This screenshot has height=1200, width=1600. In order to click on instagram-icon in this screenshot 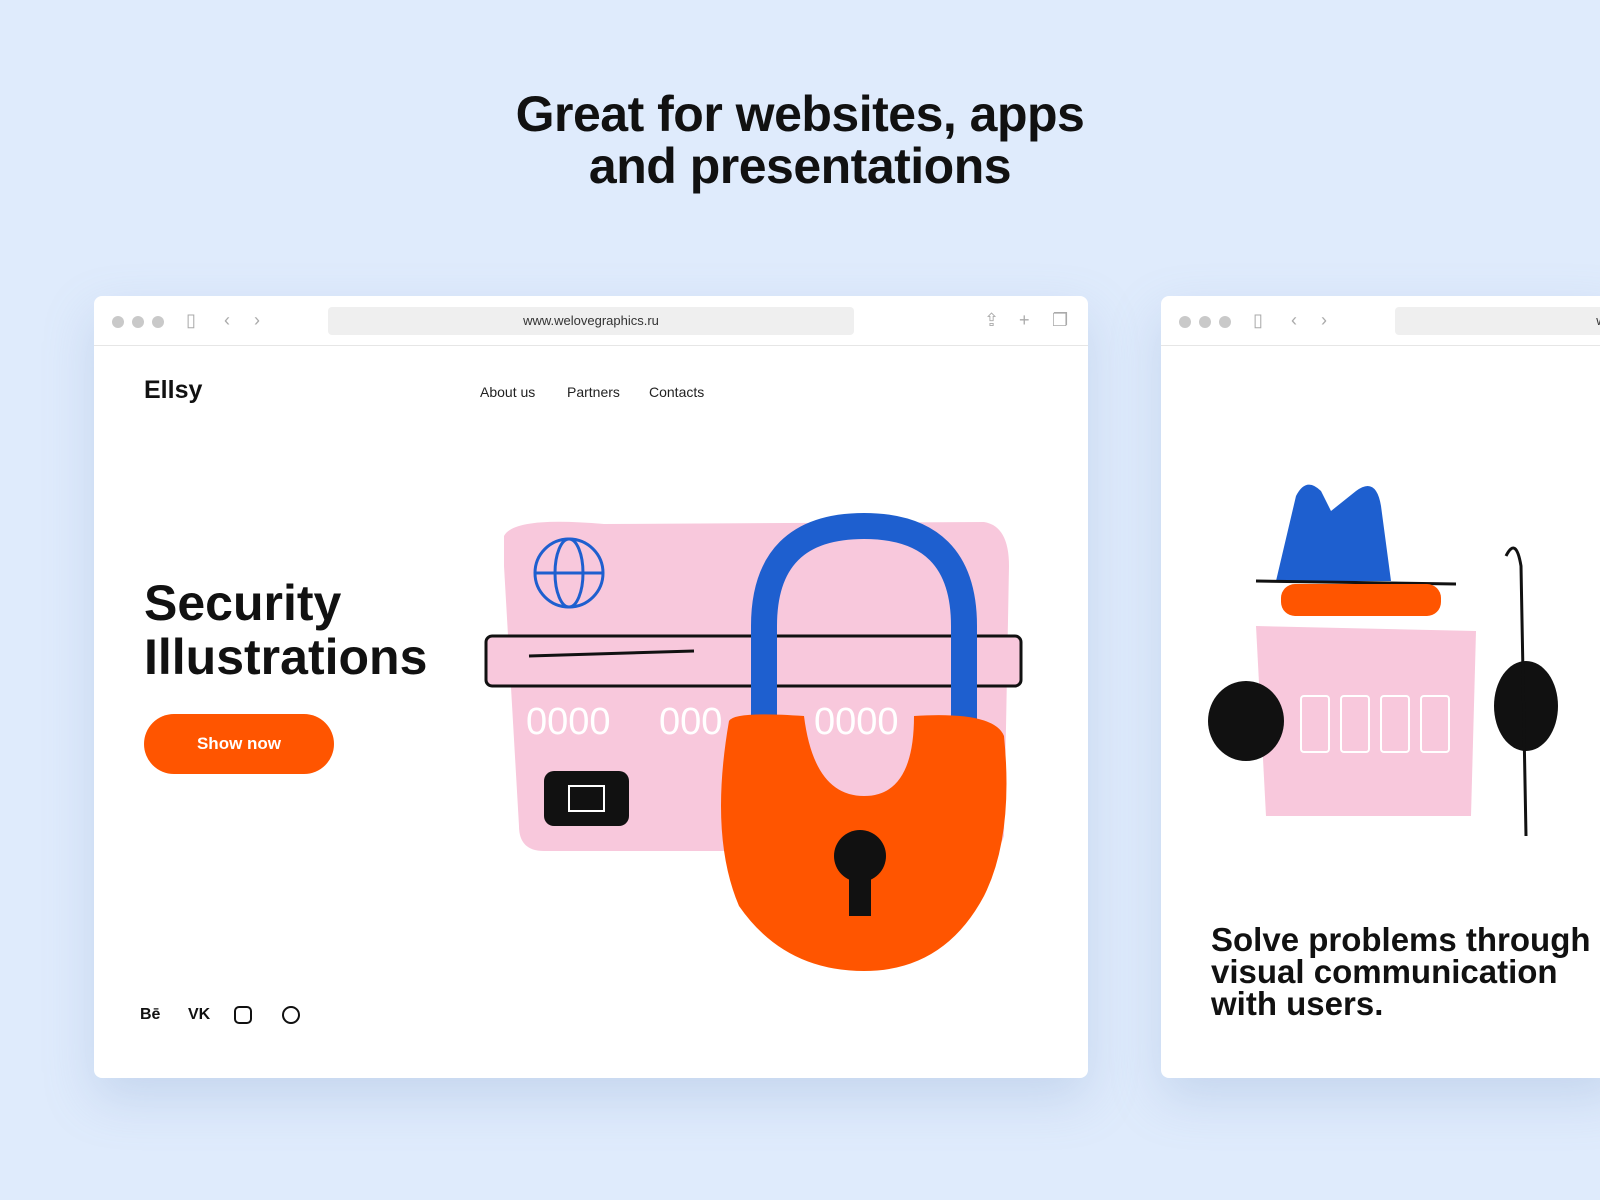, I will do `click(243, 1015)`.